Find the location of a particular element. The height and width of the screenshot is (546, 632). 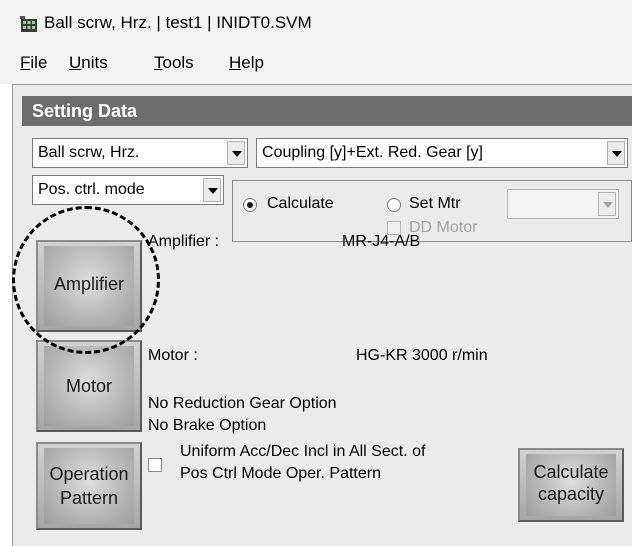

title-bar: Ball scrw, Hrz. | test1 | INIDT0.SVM is located at coordinates (316, 22).